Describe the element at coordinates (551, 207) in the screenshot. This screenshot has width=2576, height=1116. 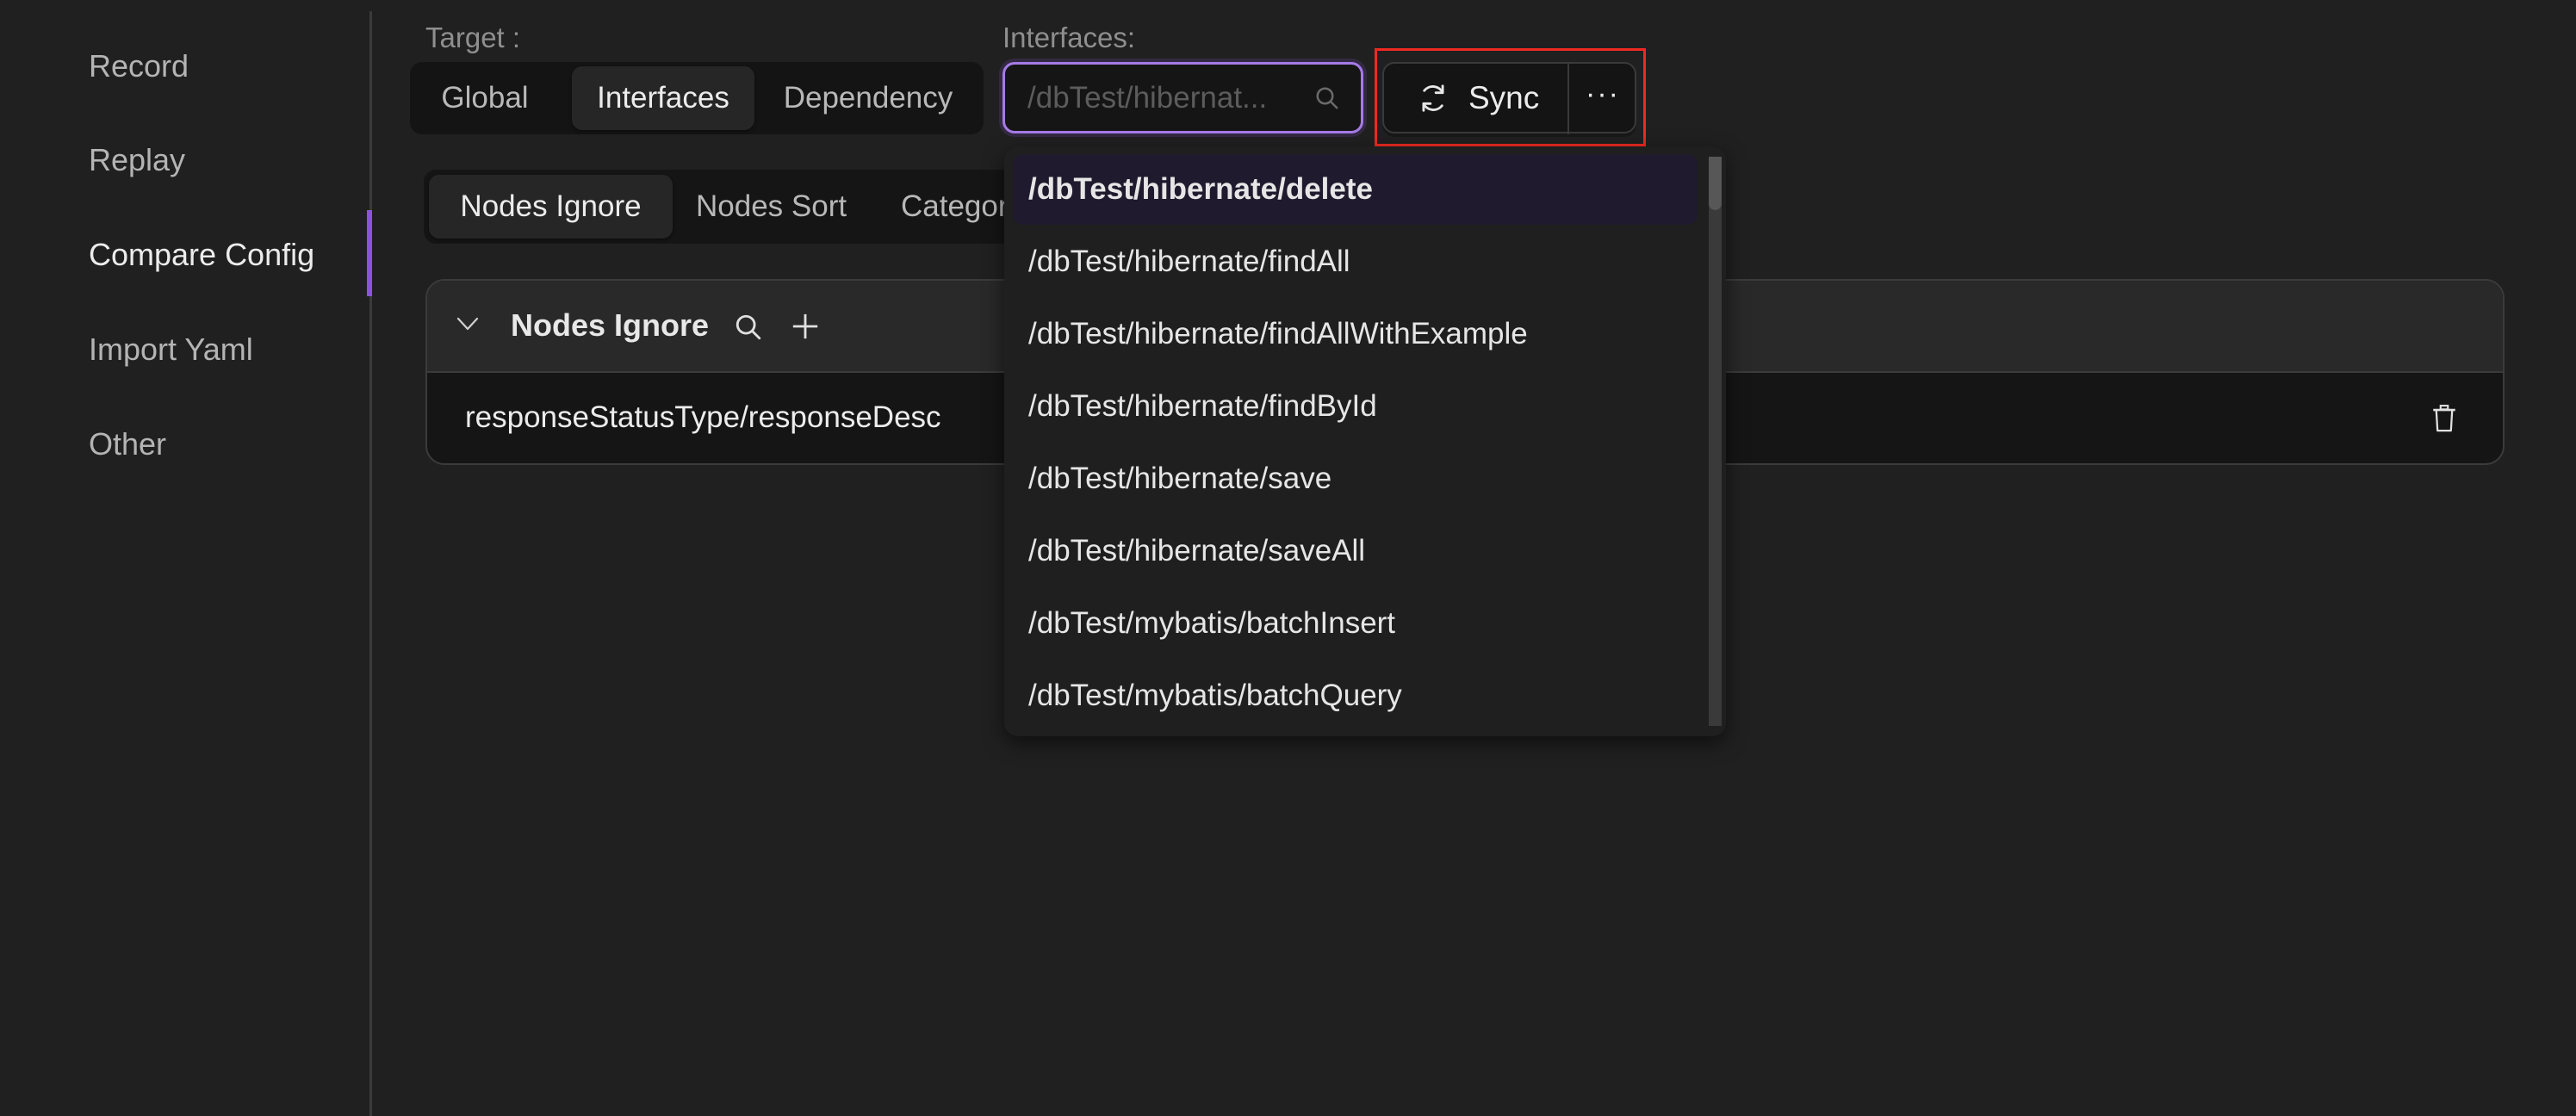
I see `tab-nodes-ignore: Nodes Ignore` at that location.